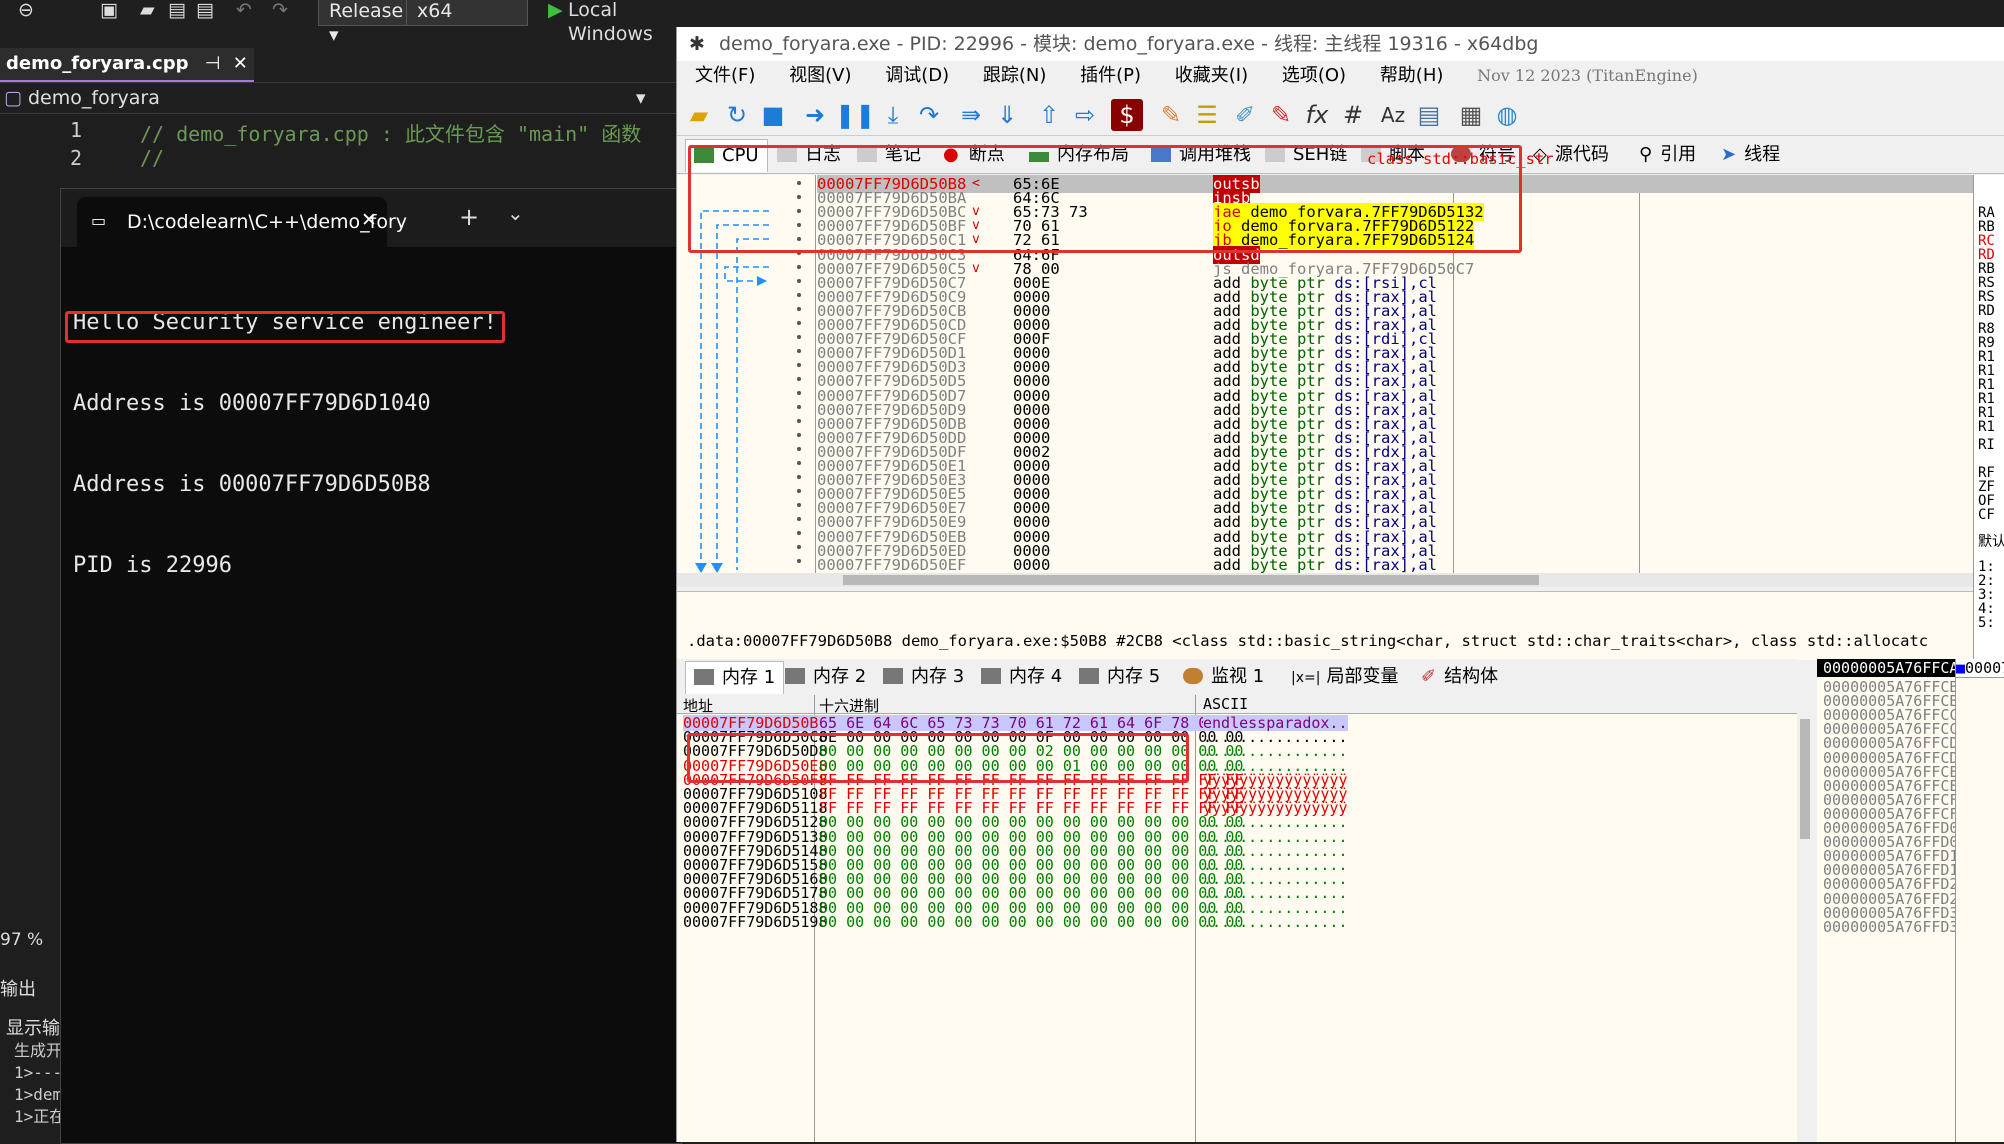 Image resolution: width=2004 pixels, height=1144 pixels. Describe the element at coordinates (840, 676) in the screenshot. I see `tab-dump-2-label: 内存 2` at that location.